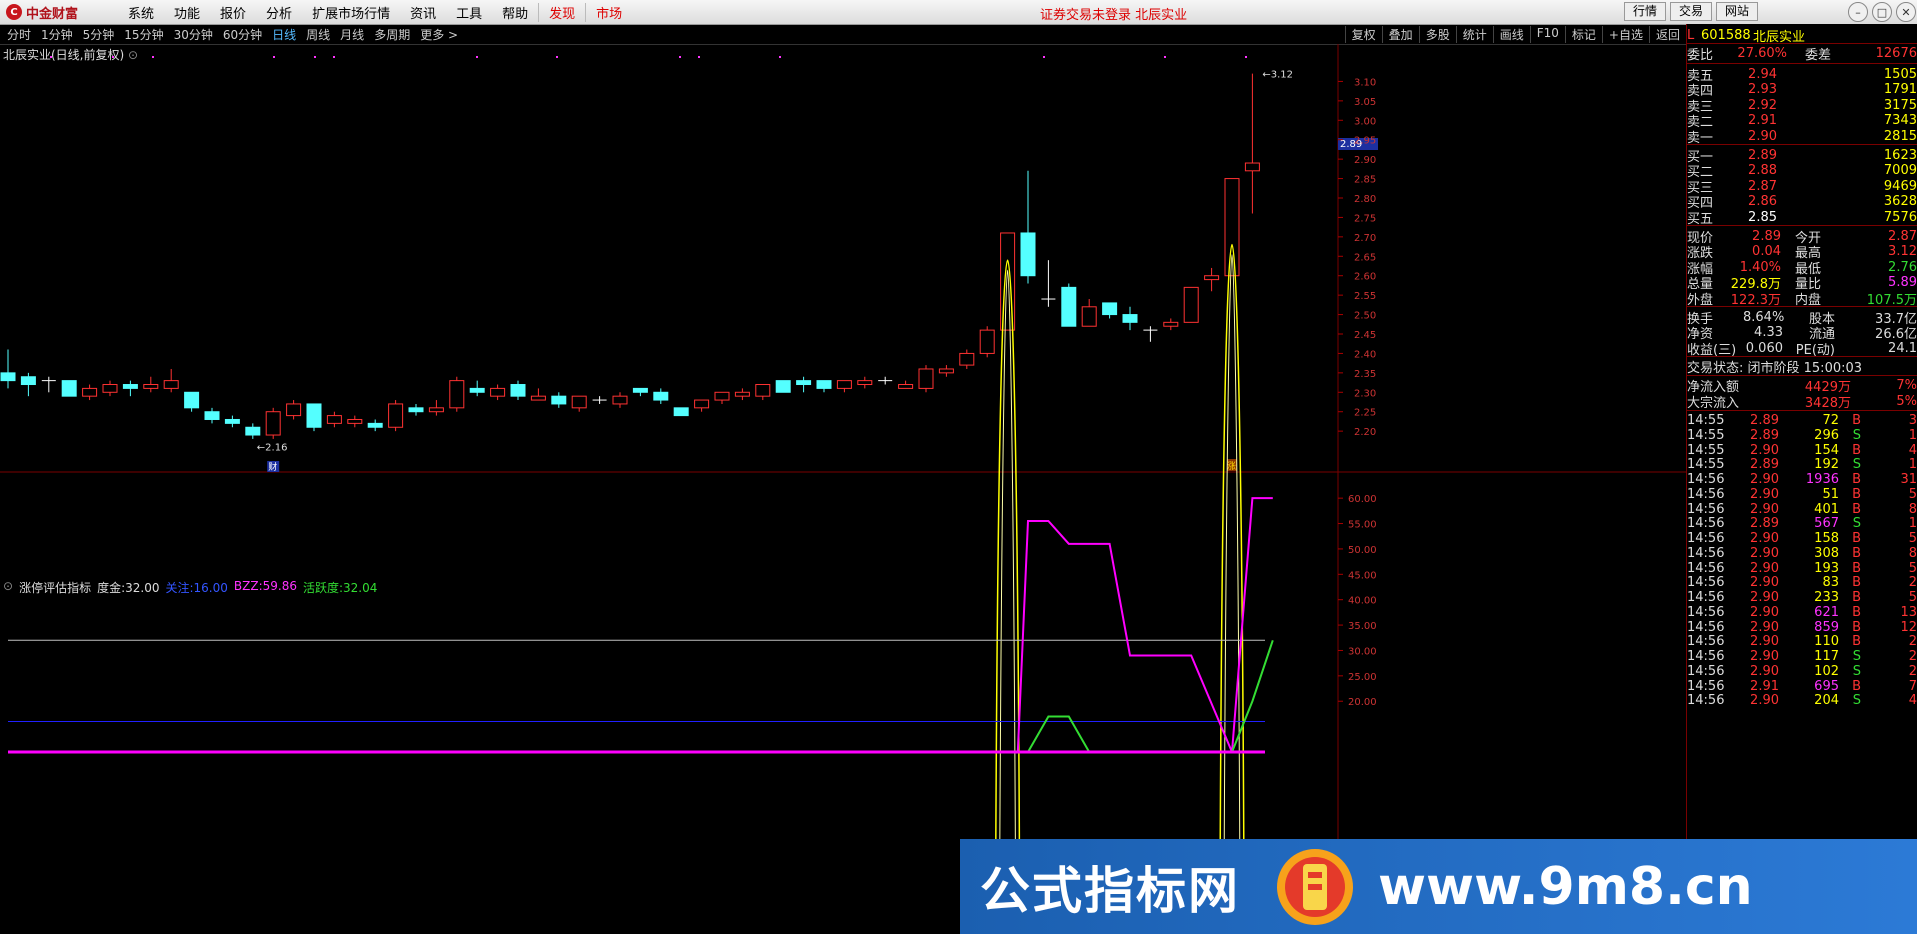 The width and height of the screenshot is (1917, 934). Describe the element at coordinates (19, 34) in the screenshot. I see `period-tab-0: 分时` at that location.